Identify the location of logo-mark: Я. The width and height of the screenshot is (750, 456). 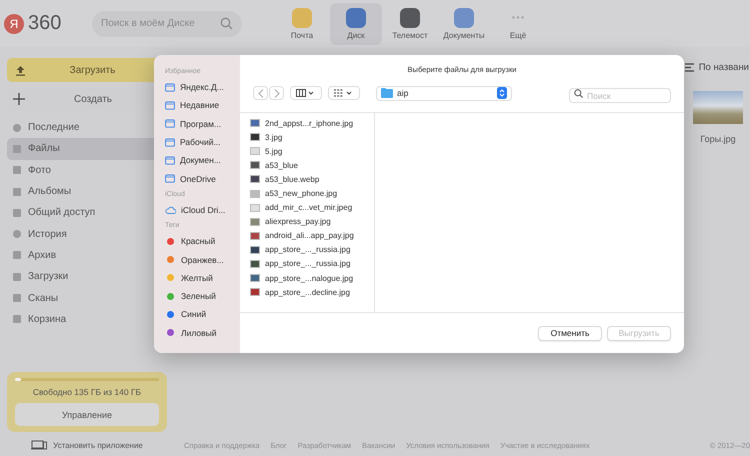
(14, 24).